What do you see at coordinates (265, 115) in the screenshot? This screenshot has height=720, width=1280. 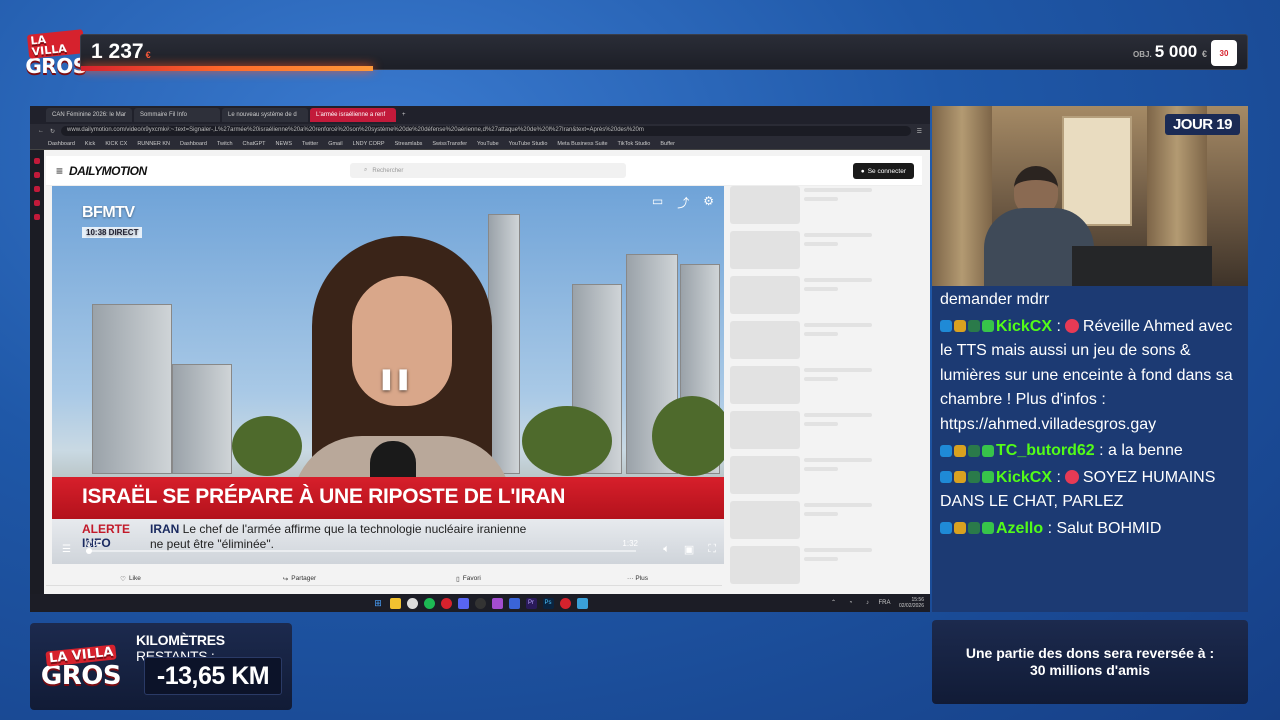 I see `browser-tab: Le nouveau système de d` at bounding box center [265, 115].